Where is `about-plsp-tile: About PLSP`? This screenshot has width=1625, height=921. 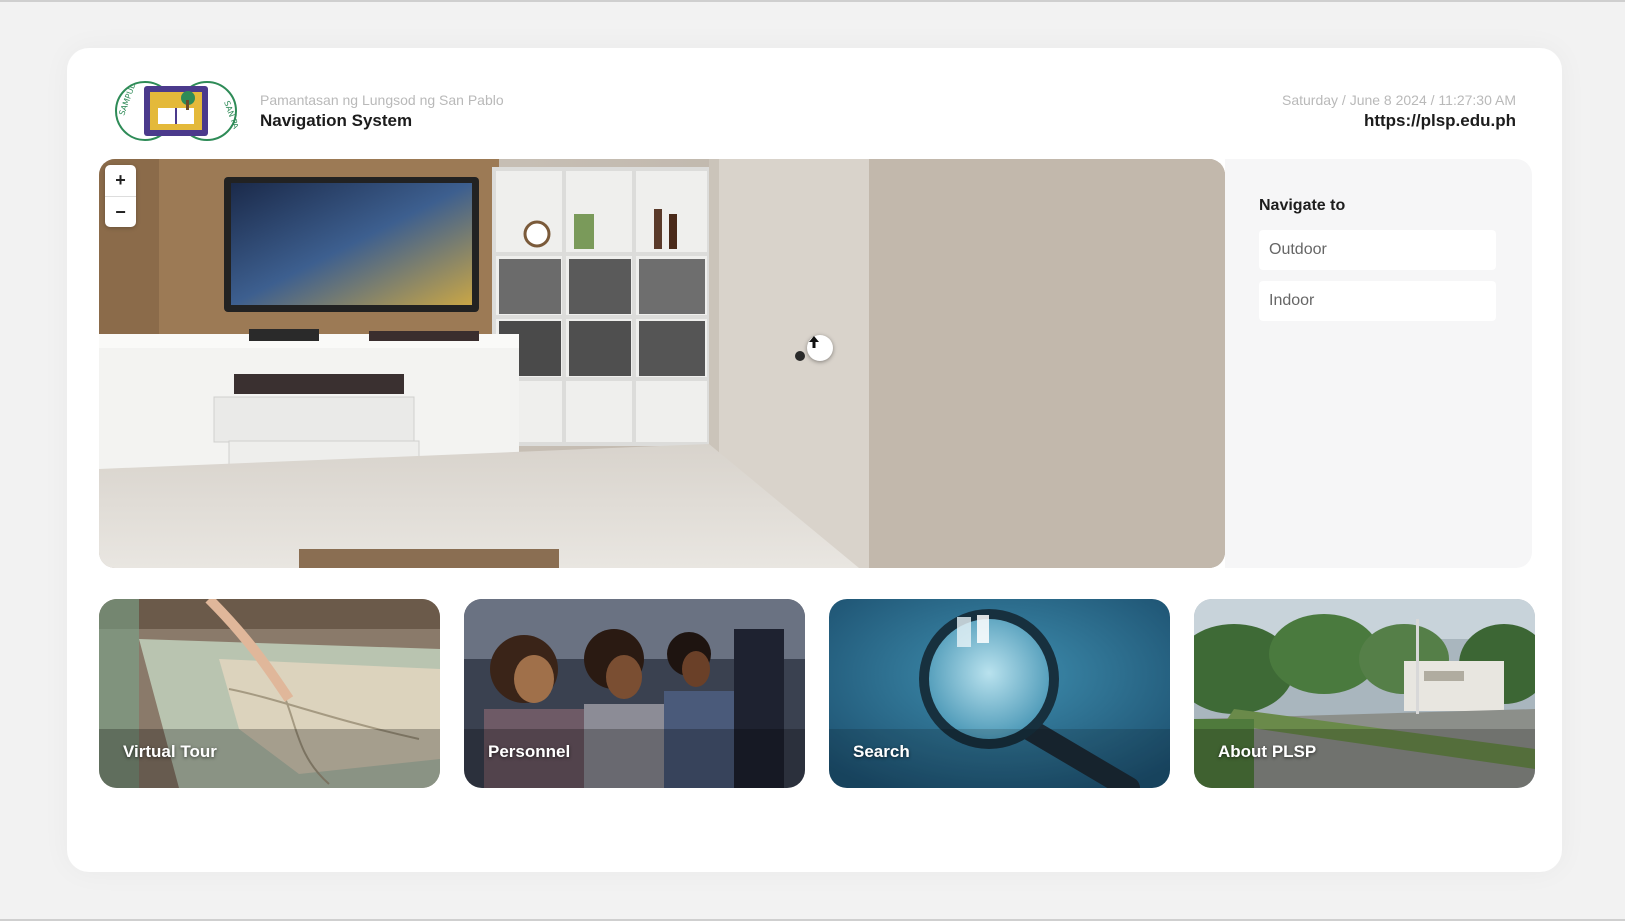 about-plsp-tile: About PLSP is located at coordinates (1364, 693).